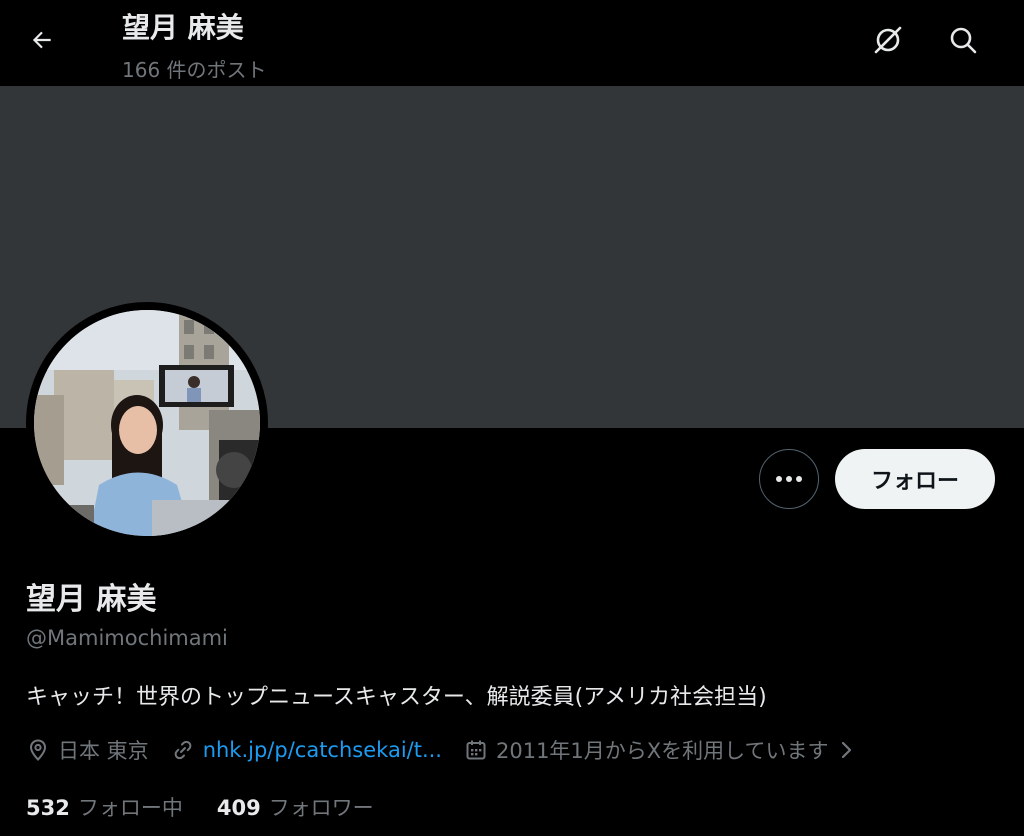 The width and height of the screenshot is (1024, 836). What do you see at coordinates (194, 70) in the screenshot?
I see `header-post-count: 166 件のポスト` at bounding box center [194, 70].